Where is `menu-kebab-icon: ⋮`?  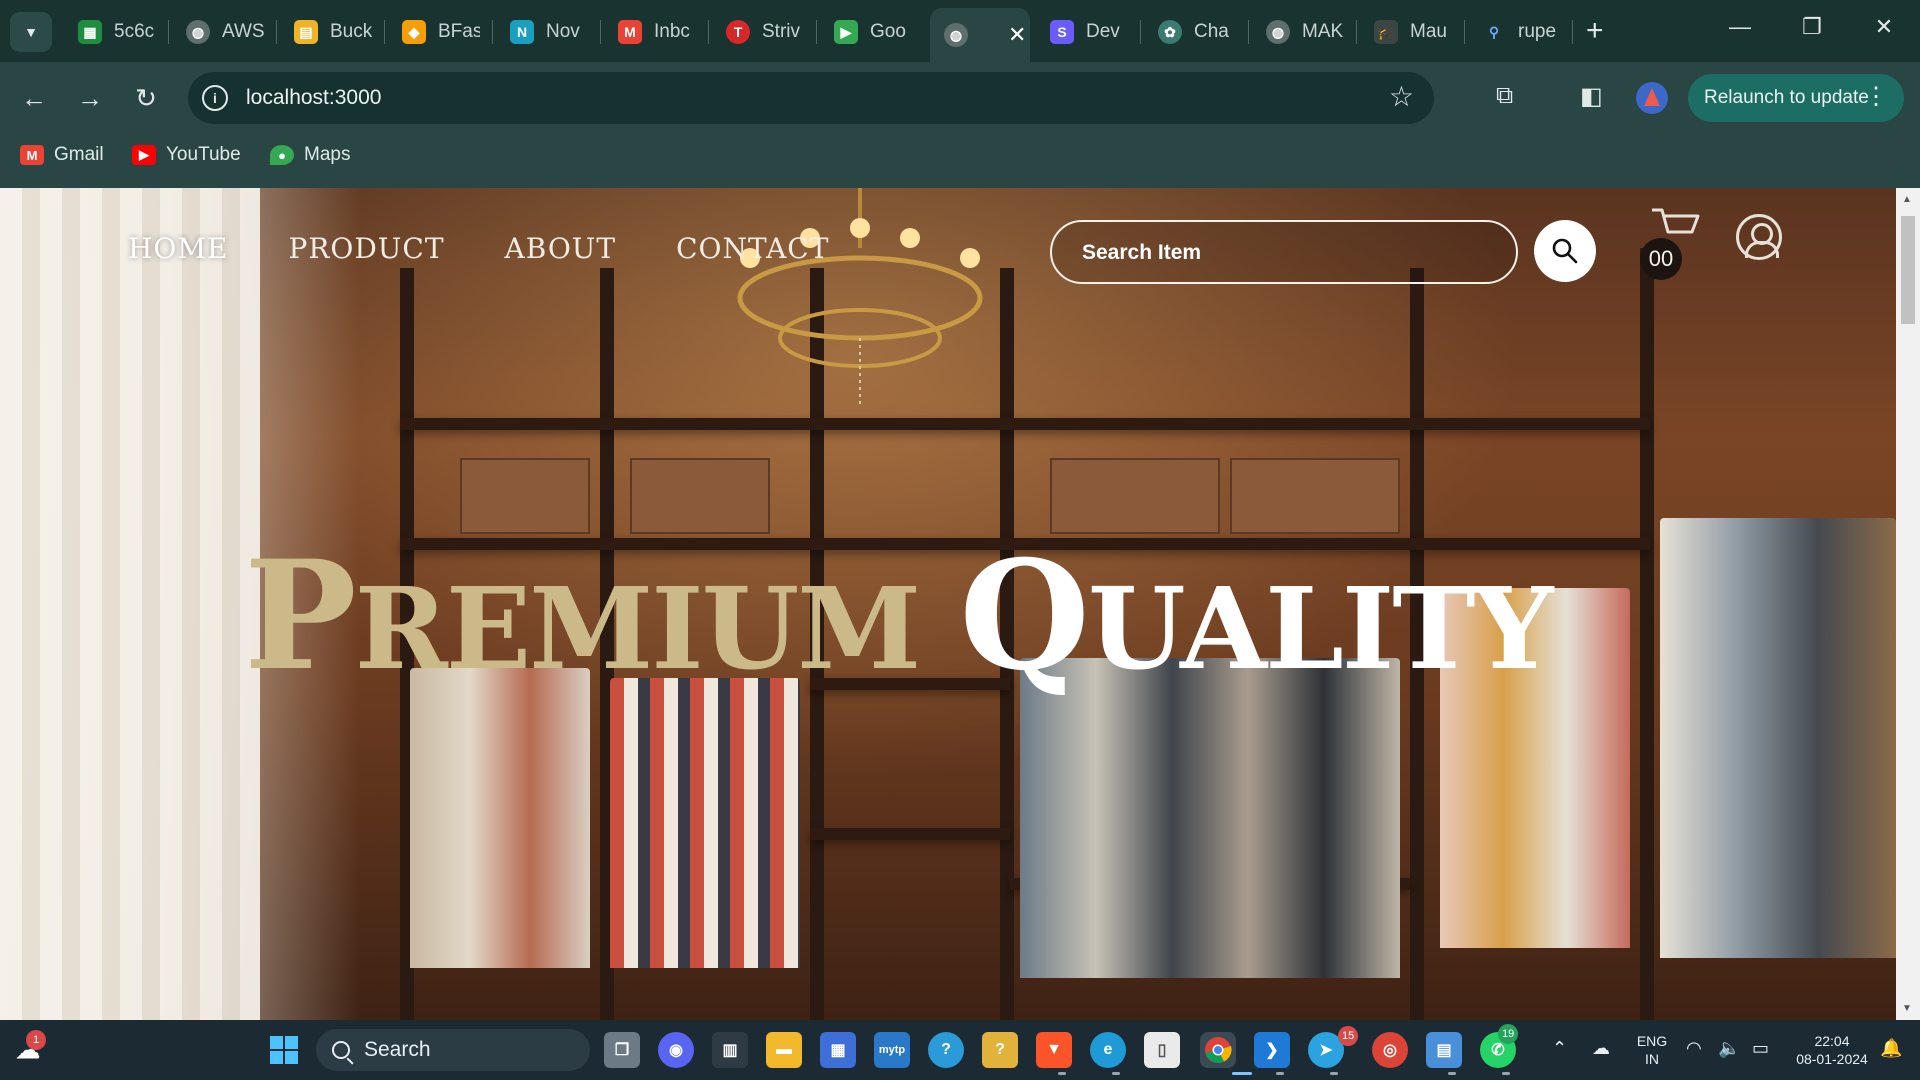
menu-kebab-icon: ⋮ is located at coordinates (1876, 96).